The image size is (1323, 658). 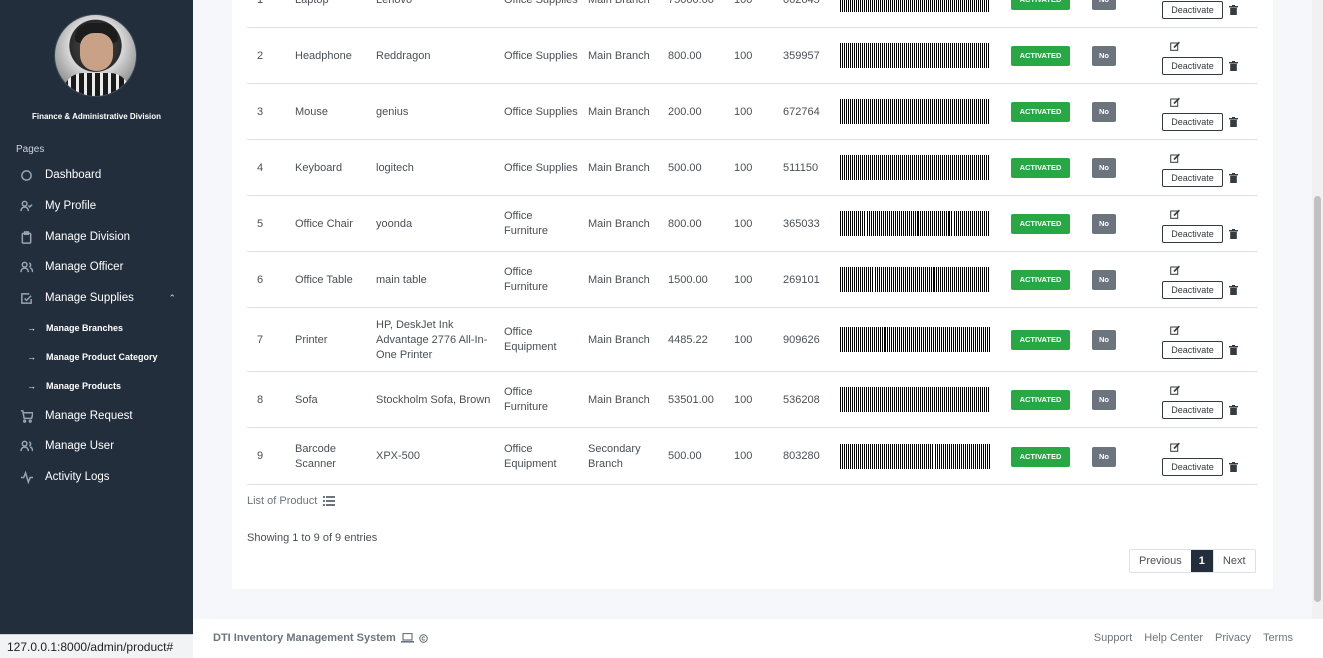 I want to click on circle-icon, so click(x=26, y=175).